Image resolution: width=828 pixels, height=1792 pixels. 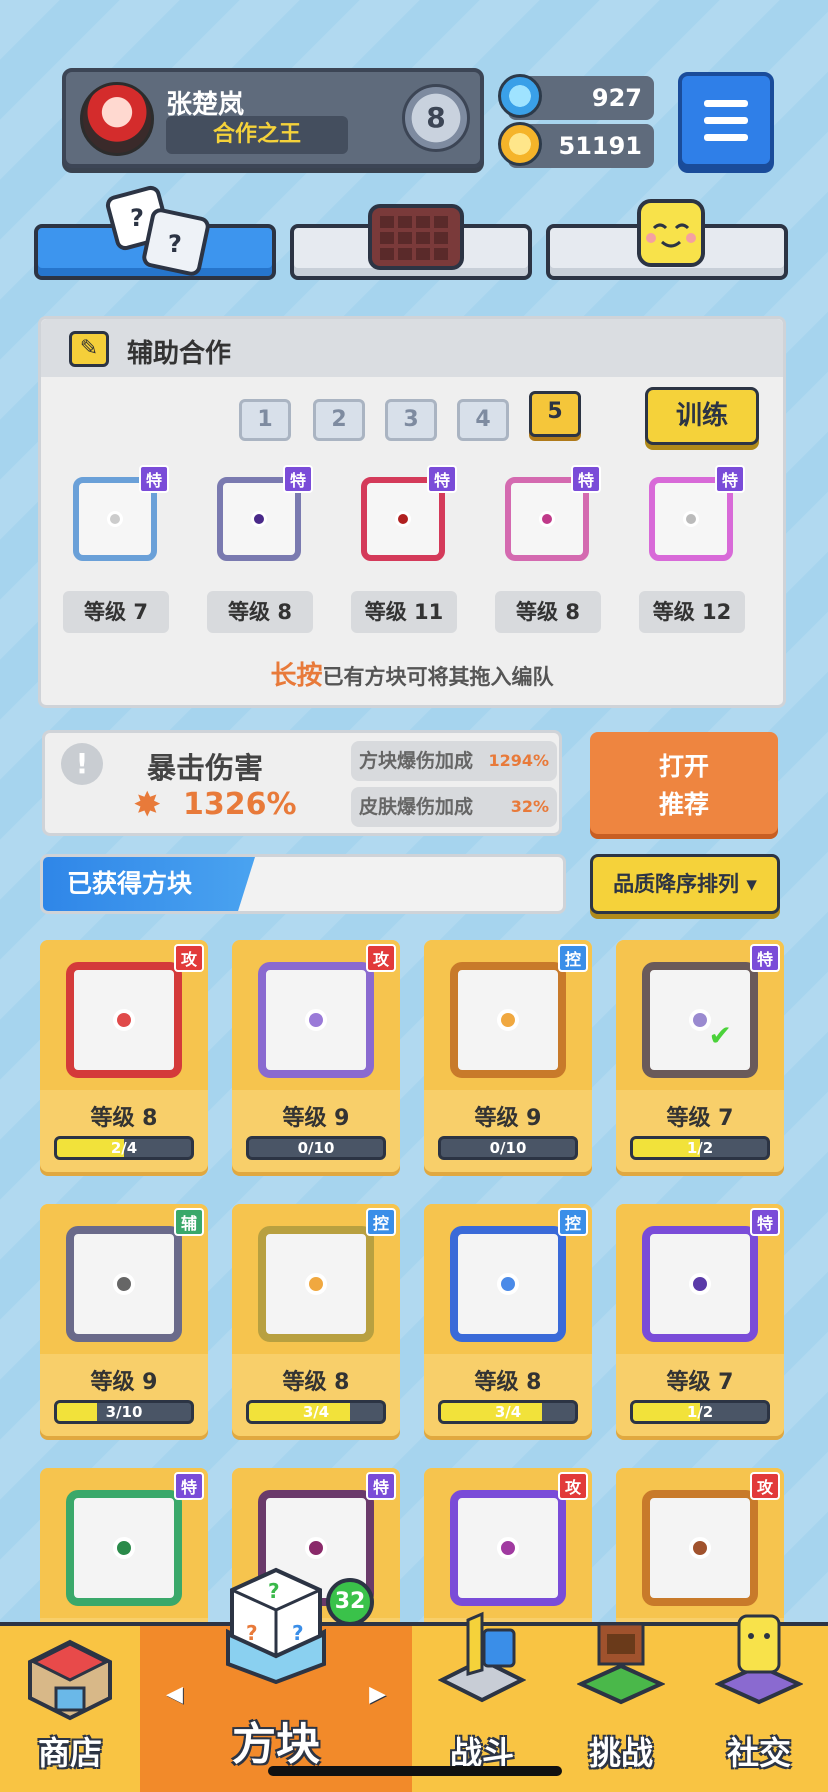 I want to click on skin-crit-value: 32%, so click(x=529, y=806).